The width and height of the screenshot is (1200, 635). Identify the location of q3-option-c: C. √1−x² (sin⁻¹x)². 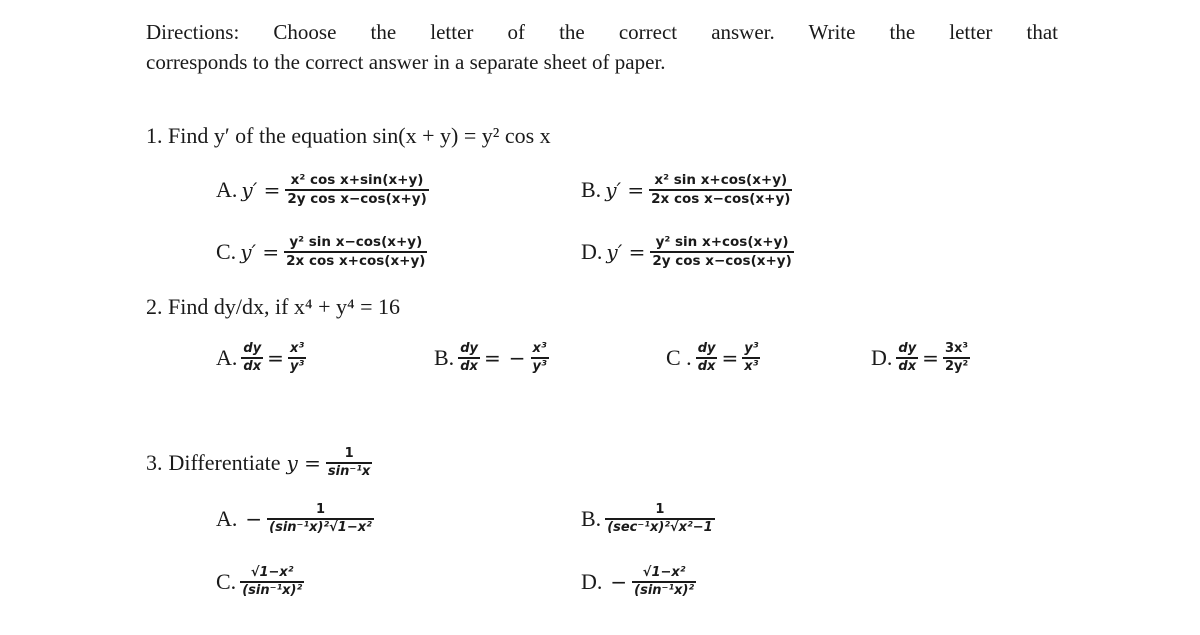
(260, 582).